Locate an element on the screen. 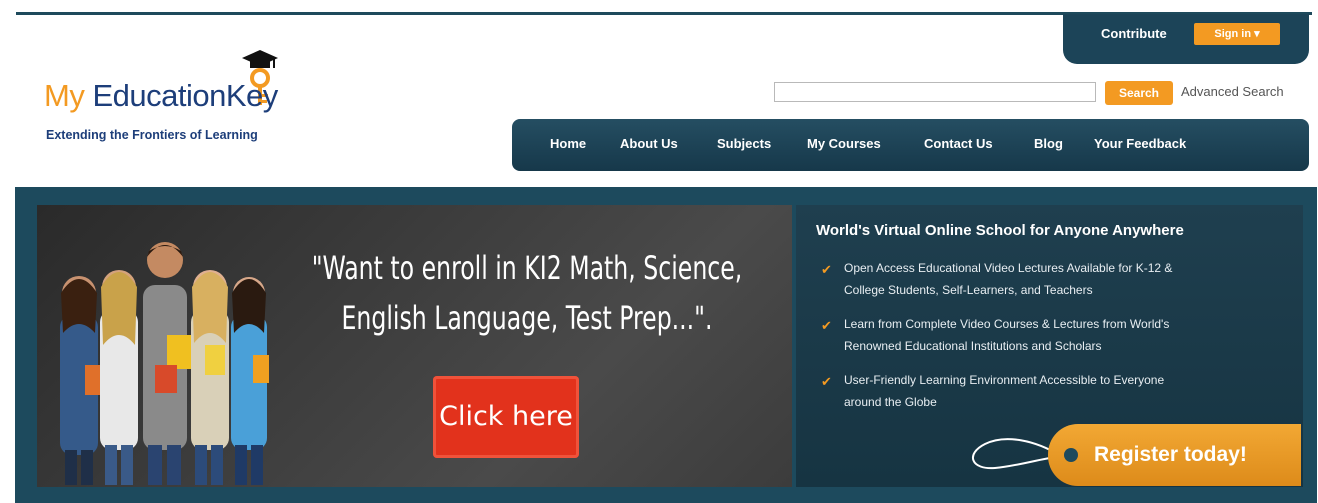 Image resolution: width=1318 pixels, height=503 pixels. promo-line-1: "Want to enroll in KI2 Math, Science, is located at coordinates (527, 268).